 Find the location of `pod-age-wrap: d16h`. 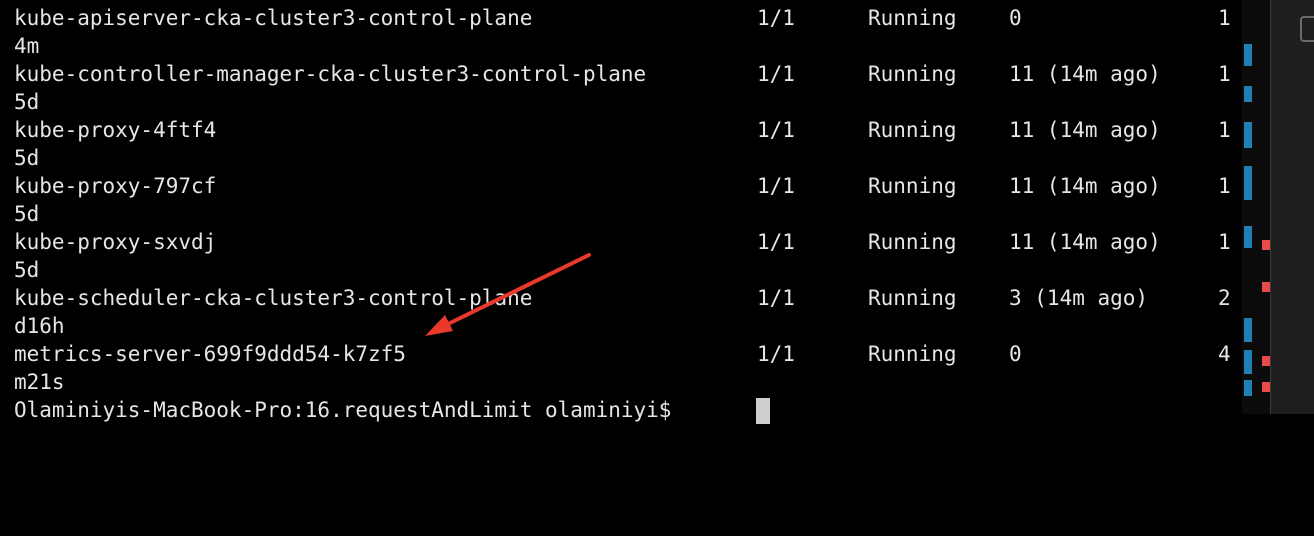

pod-age-wrap: d16h is located at coordinates (39, 326).